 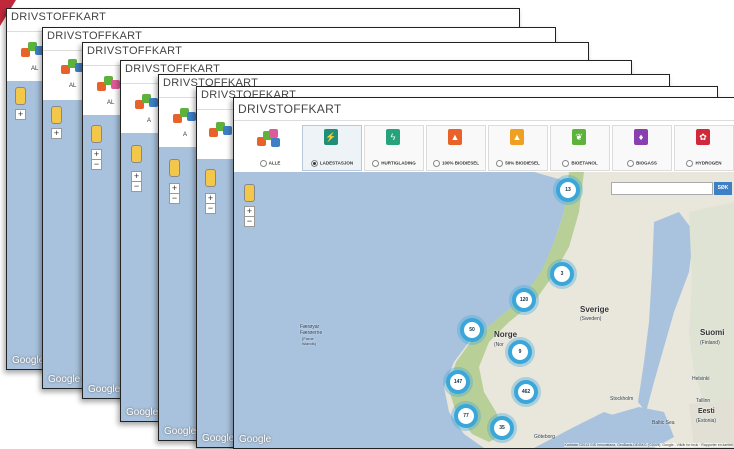 I want to click on map-label-faroe-en-2: Islands), so click(x=309, y=343).